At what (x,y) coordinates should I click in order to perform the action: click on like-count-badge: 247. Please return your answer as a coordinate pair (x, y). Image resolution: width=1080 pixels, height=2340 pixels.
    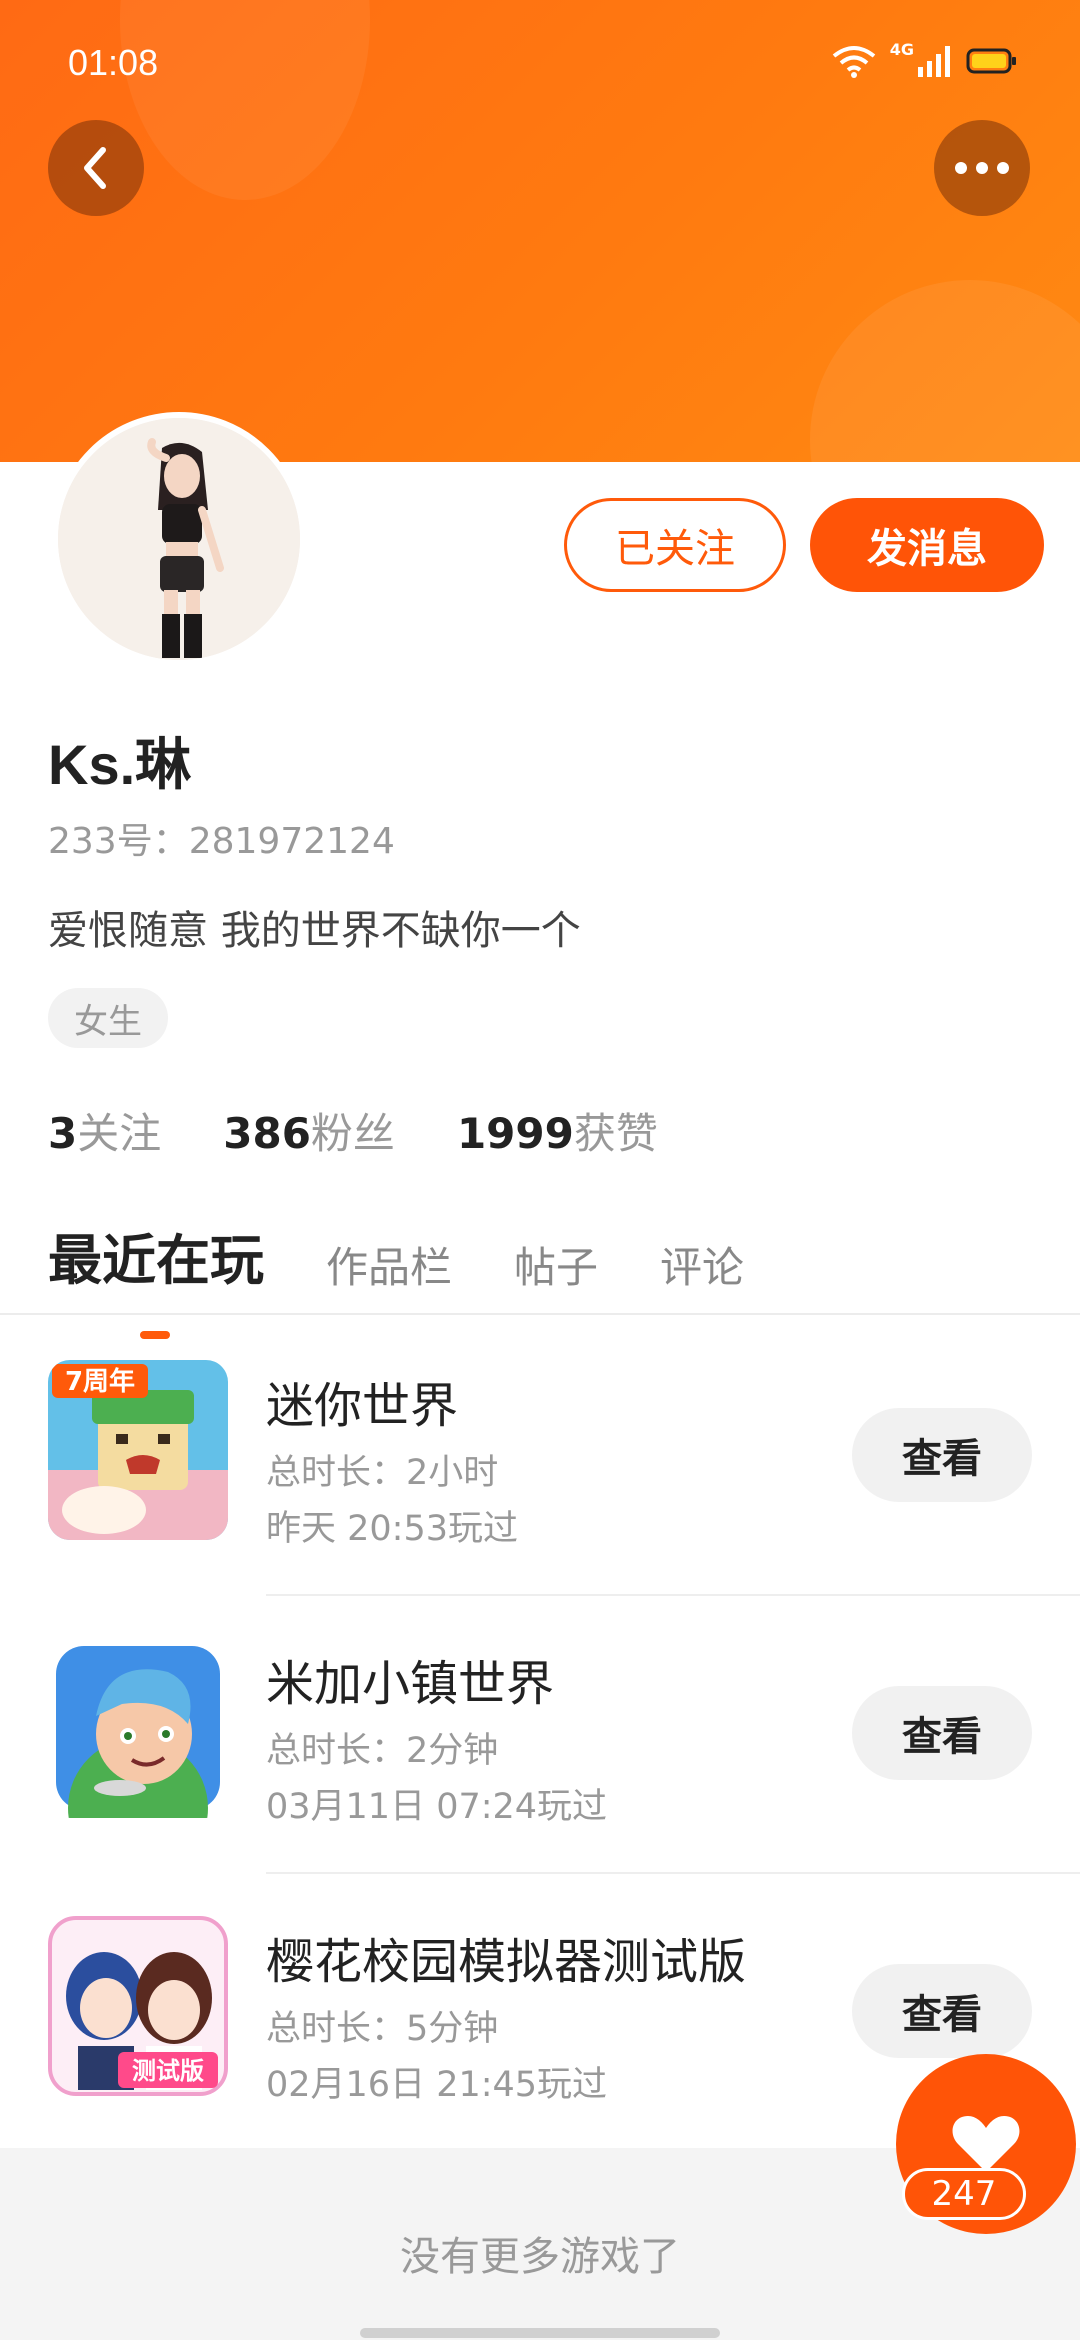
    Looking at the image, I should click on (964, 2194).